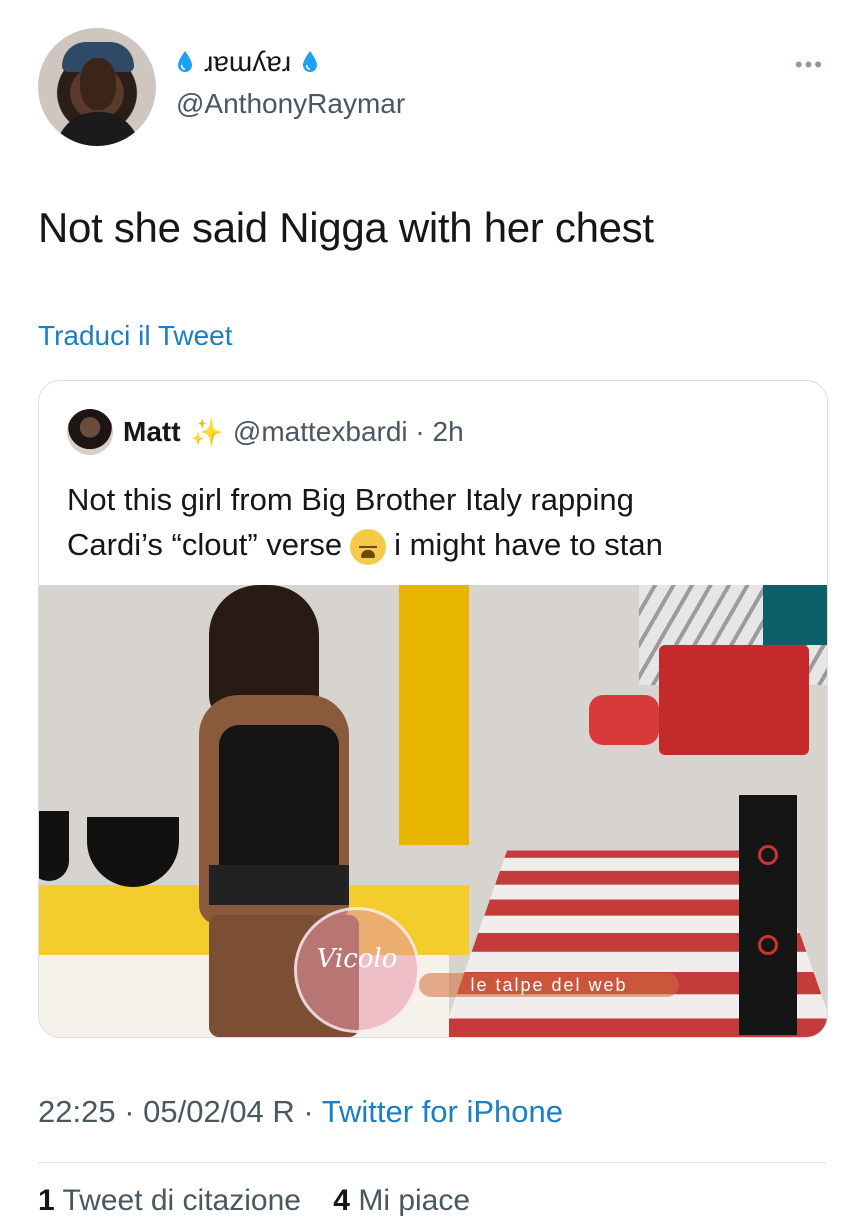 This screenshot has height=1218, width=864. Describe the element at coordinates (434, 715) in the screenshot. I see `yellow-pillar` at that location.